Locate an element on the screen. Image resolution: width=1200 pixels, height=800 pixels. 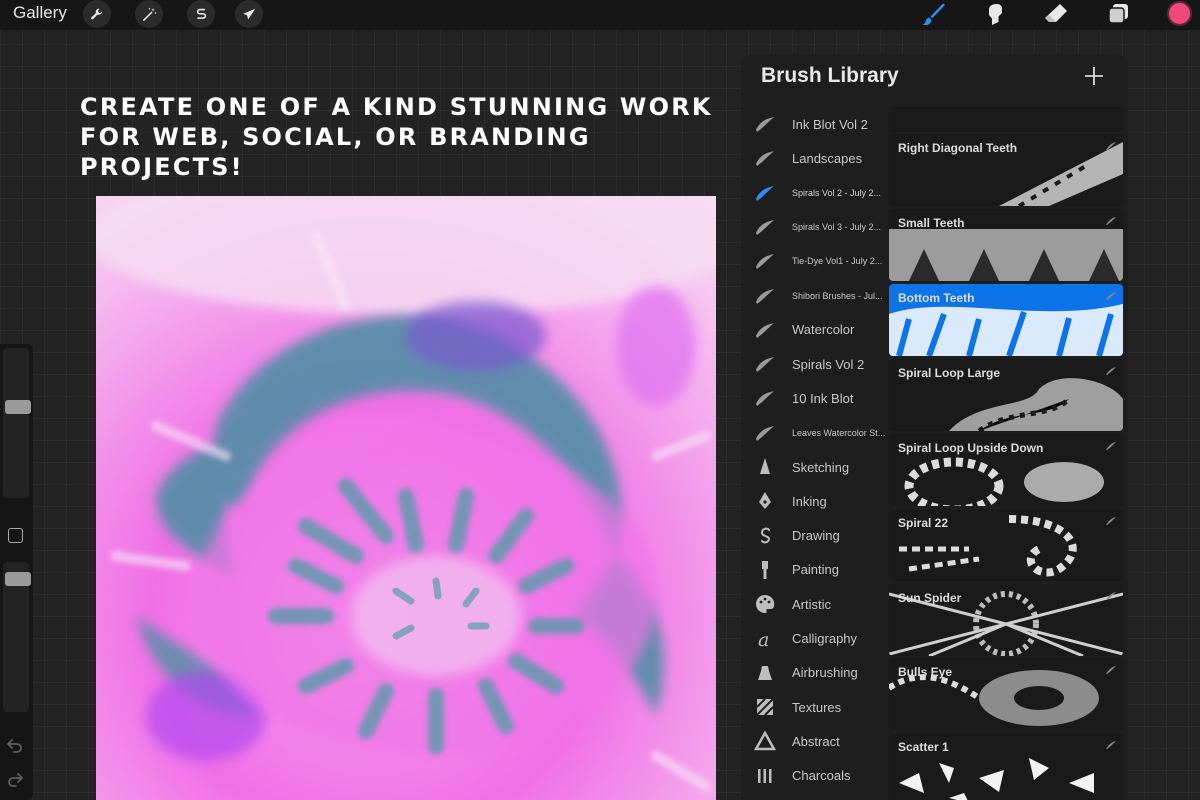
brush-set-label: Artistic is located at coordinates (811, 604).